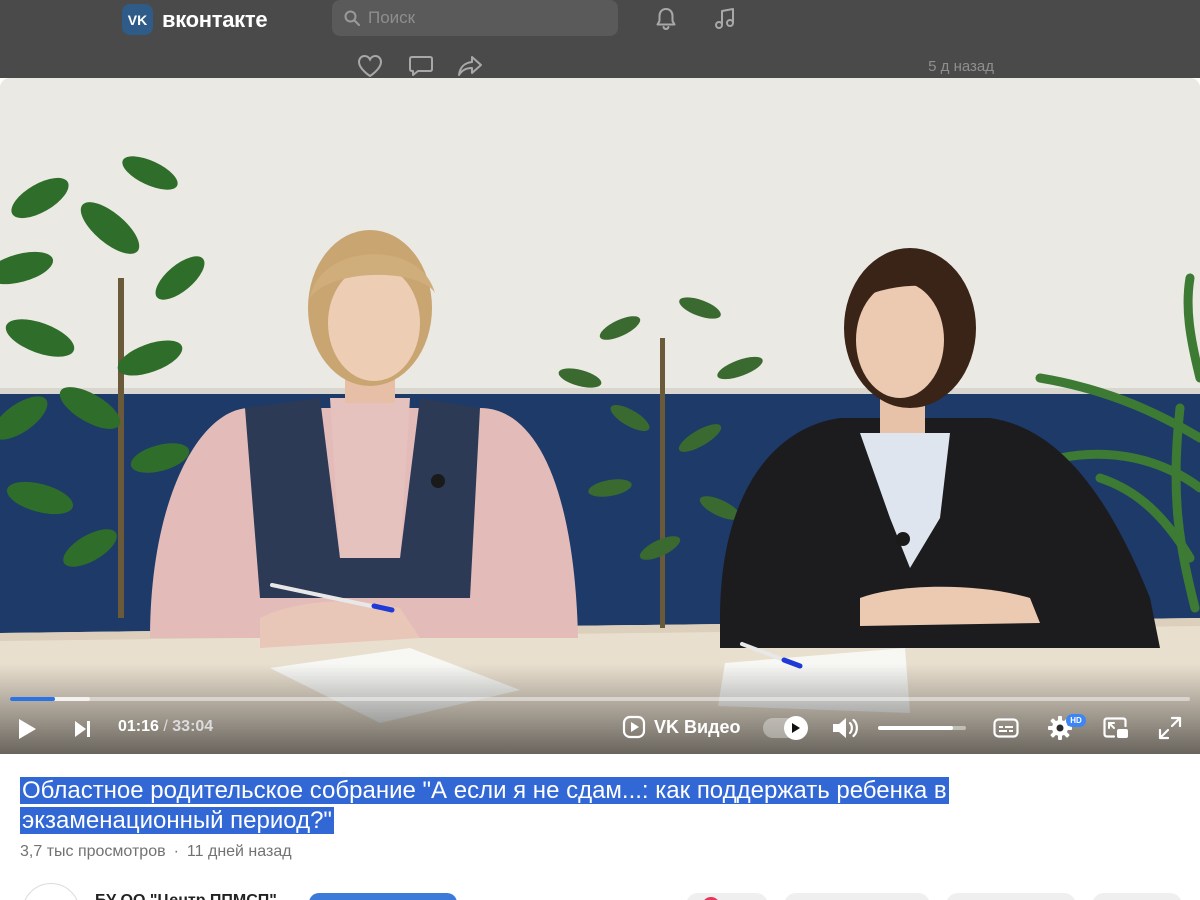 This screenshot has width=1200, height=900. I want to click on hd-badge: HD, so click(1076, 720).